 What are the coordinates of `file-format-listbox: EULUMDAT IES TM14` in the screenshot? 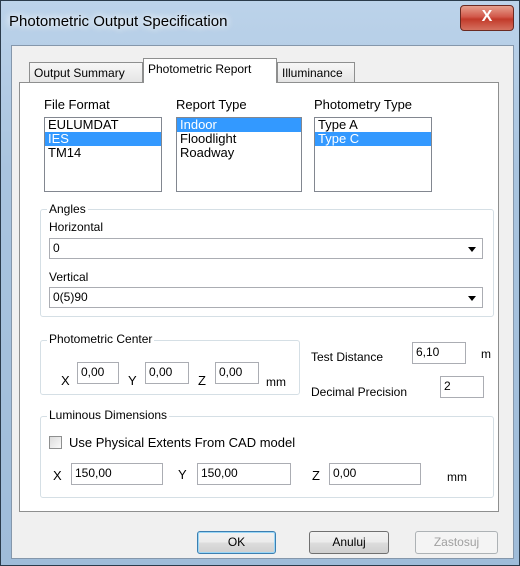 It's located at (103, 154).